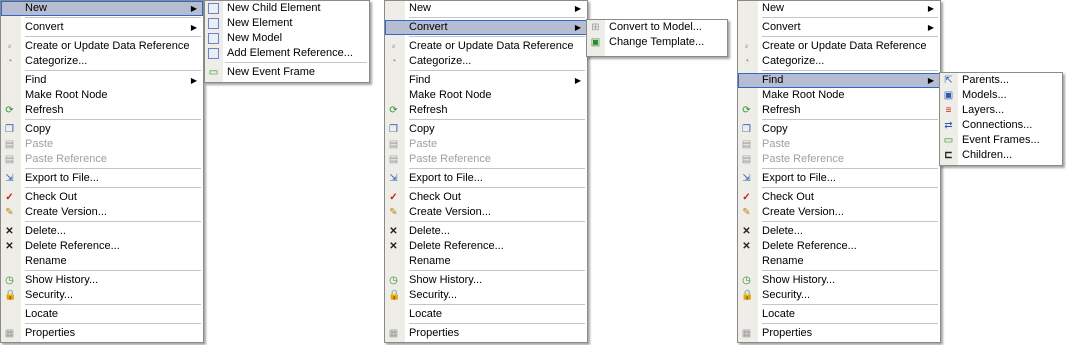  What do you see at coordinates (287, 38) in the screenshot?
I see `new-model-item: New Model` at bounding box center [287, 38].